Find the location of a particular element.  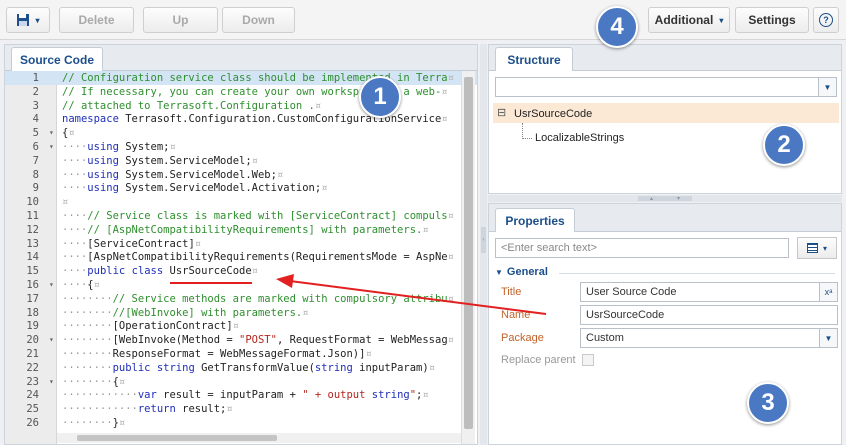

save-icon is located at coordinates (23, 20).